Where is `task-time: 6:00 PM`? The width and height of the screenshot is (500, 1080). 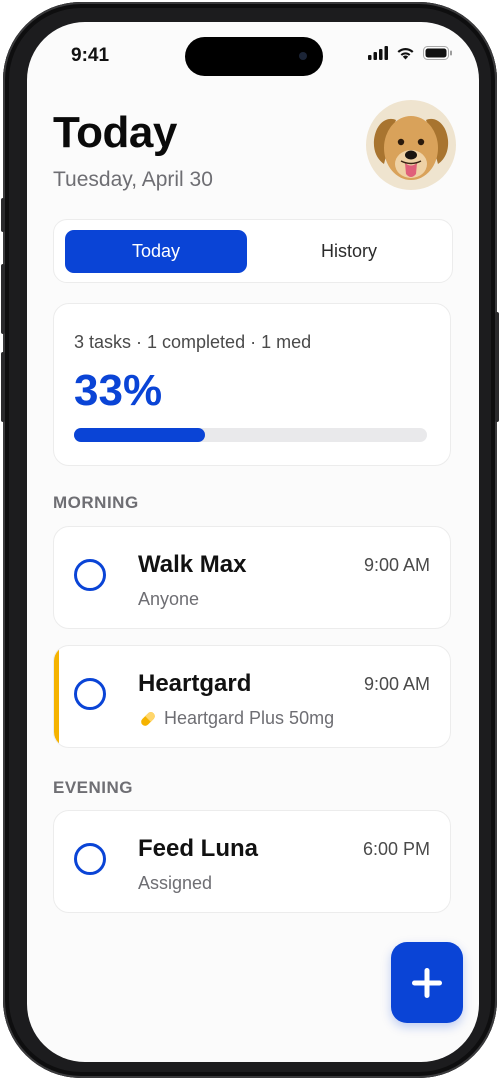
task-time: 6:00 PM is located at coordinates (396, 849).